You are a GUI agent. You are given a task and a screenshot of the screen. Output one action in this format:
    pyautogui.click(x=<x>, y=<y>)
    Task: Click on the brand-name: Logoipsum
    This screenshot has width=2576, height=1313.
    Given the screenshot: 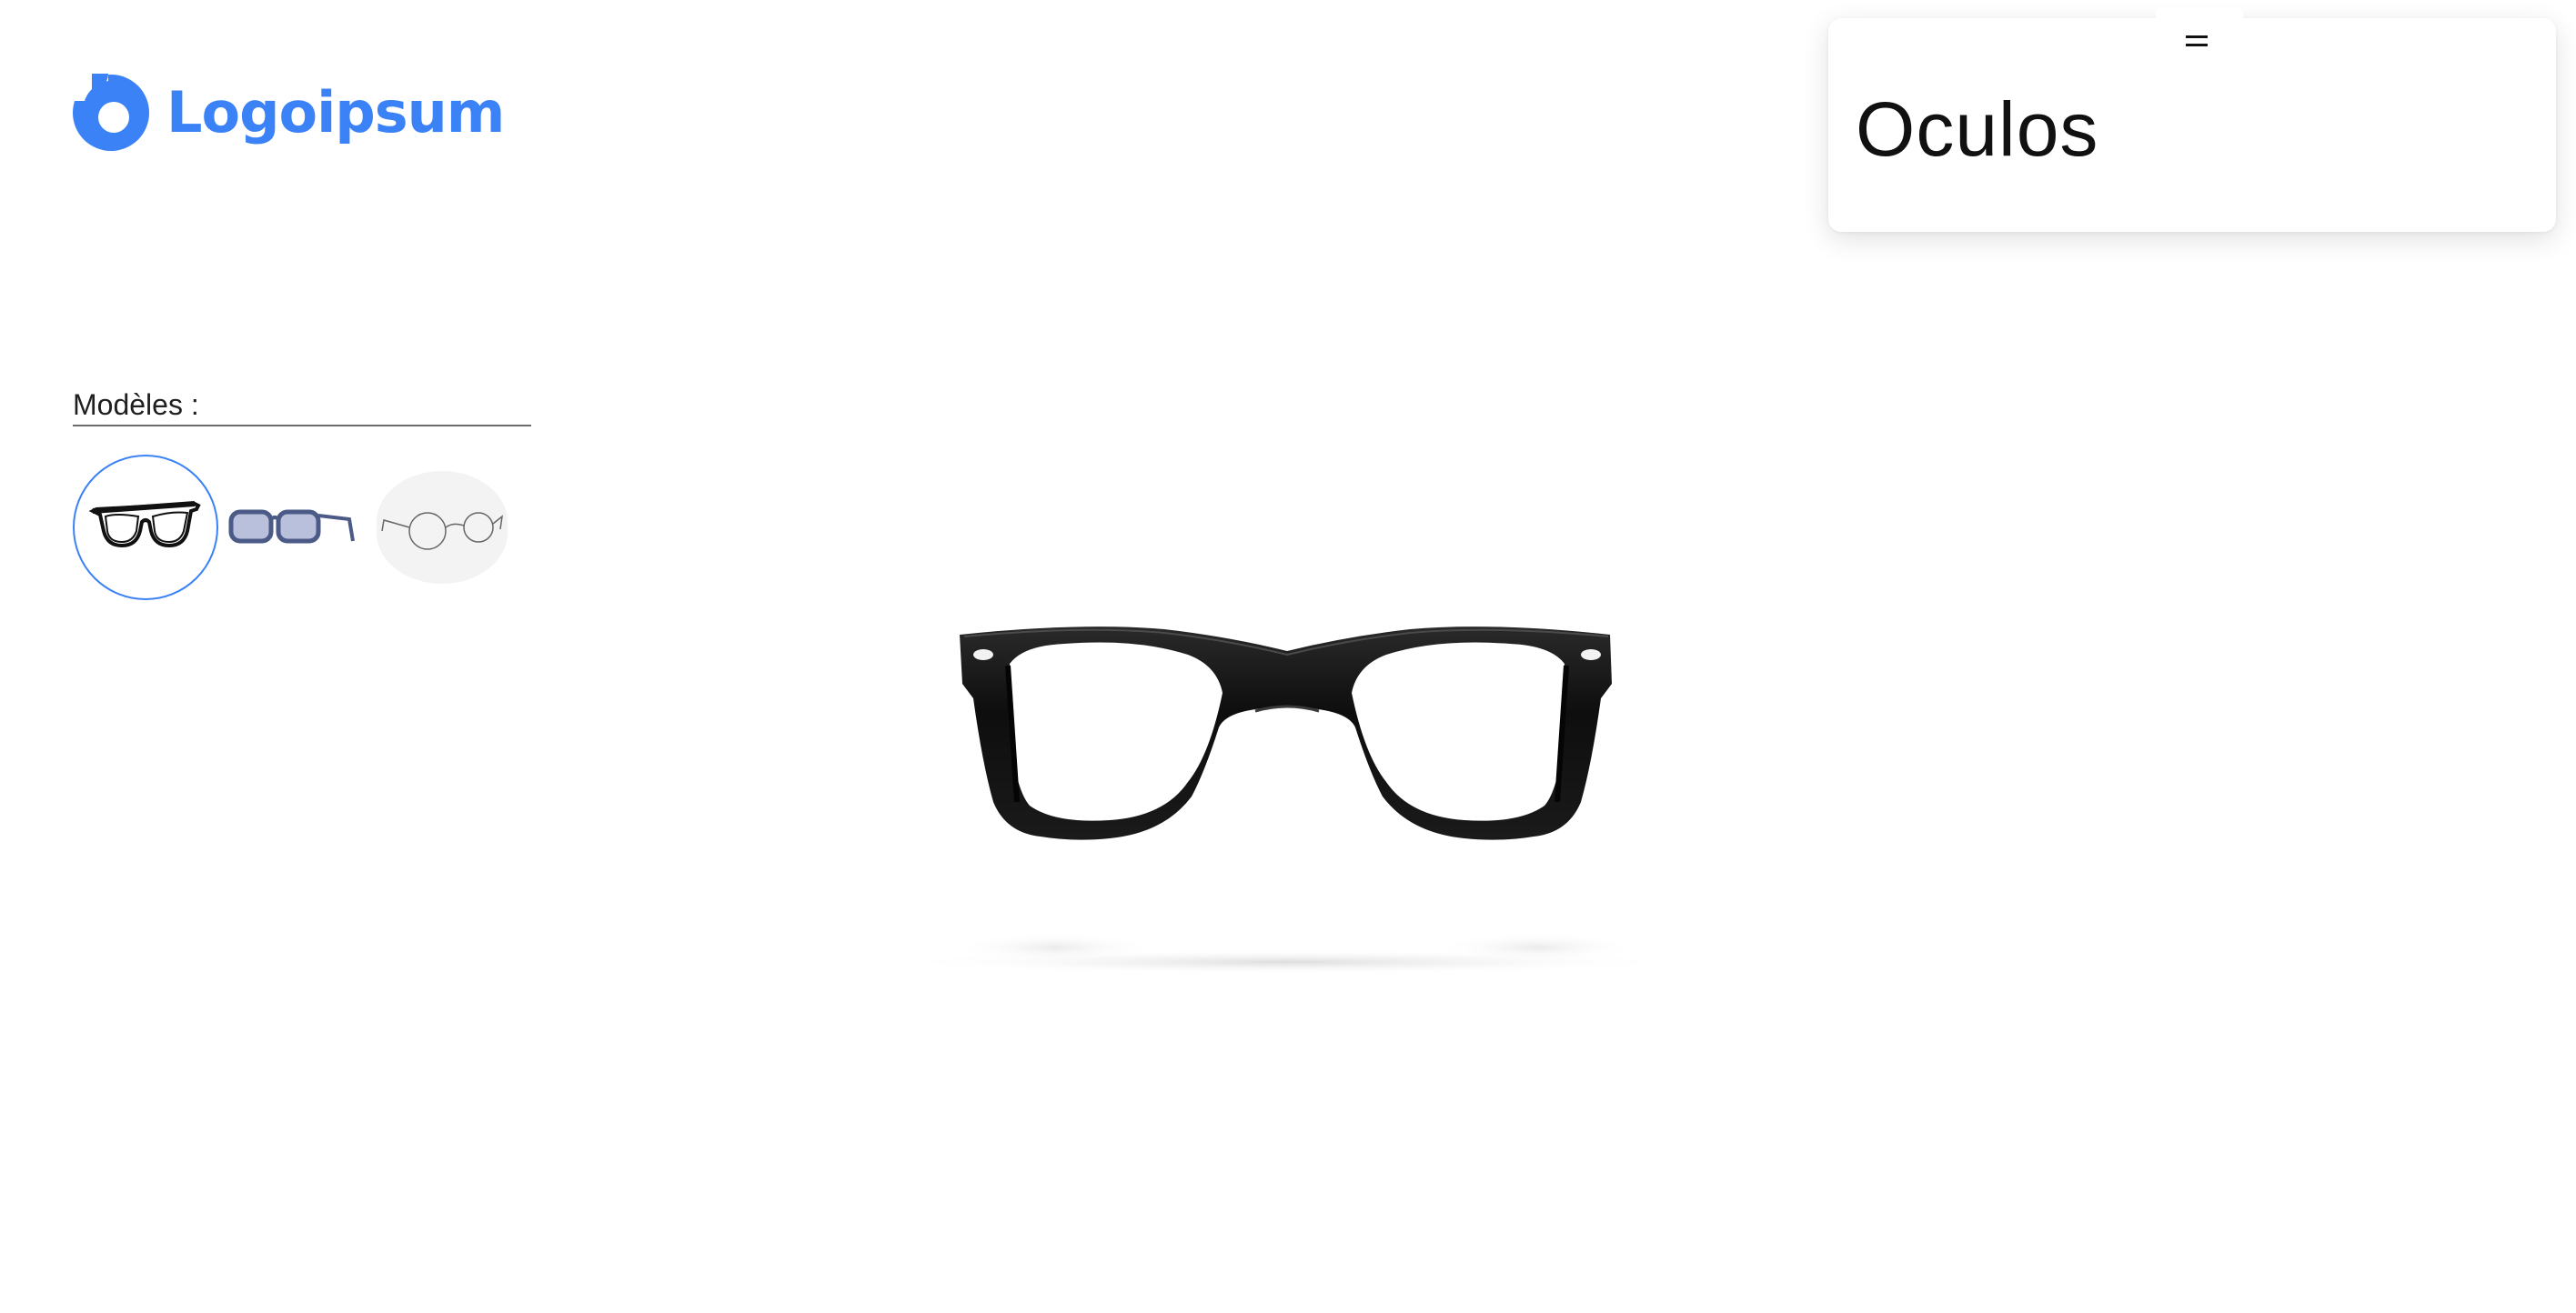 What is the action you would take?
    pyautogui.click(x=335, y=112)
    